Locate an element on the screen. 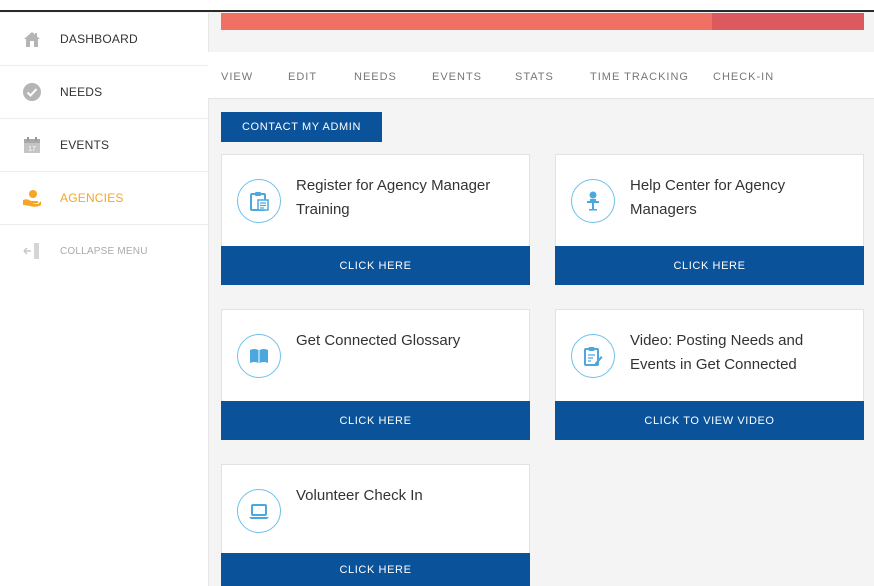 The width and height of the screenshot is (874, 586). collapse-menu-button: COLLAPSE MENU is located at coordinates (104, 251).